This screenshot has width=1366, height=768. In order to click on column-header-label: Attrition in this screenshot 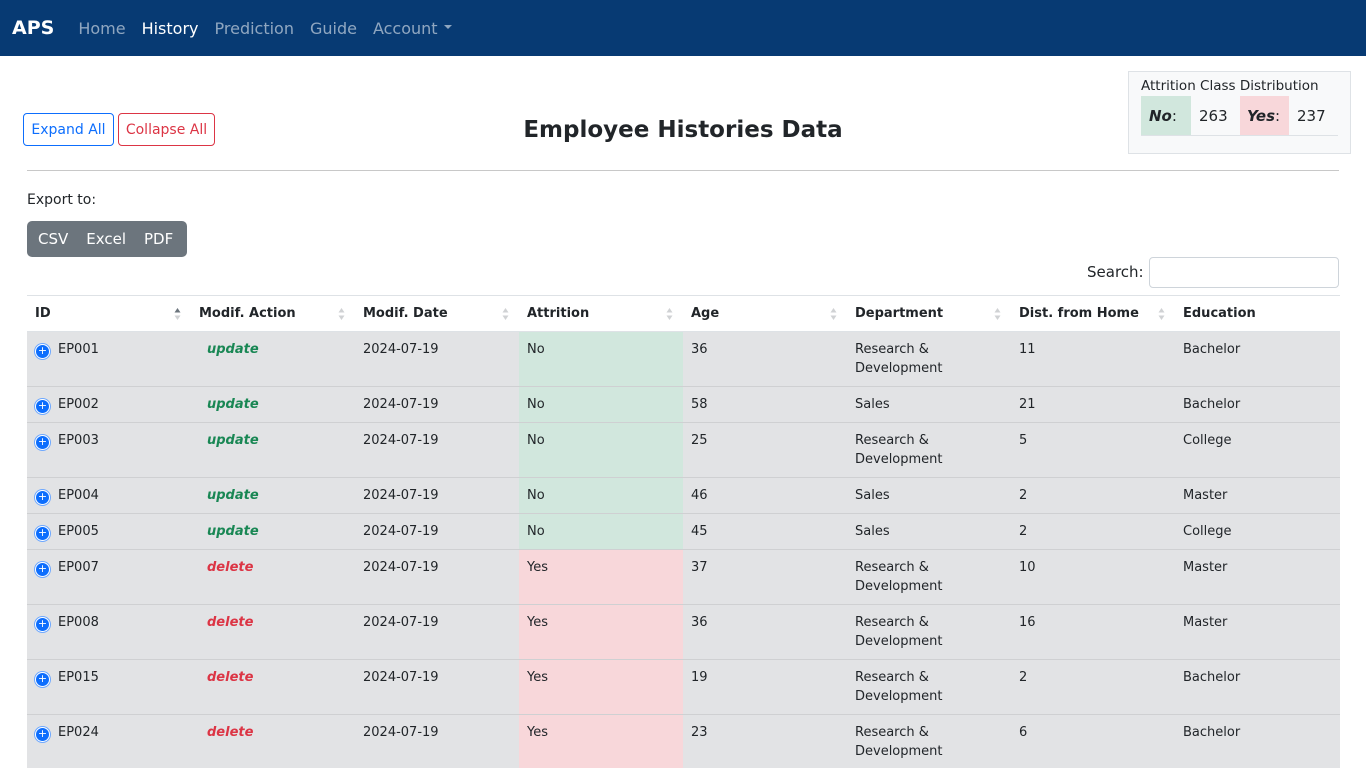, I will do `click(558, 313)`.